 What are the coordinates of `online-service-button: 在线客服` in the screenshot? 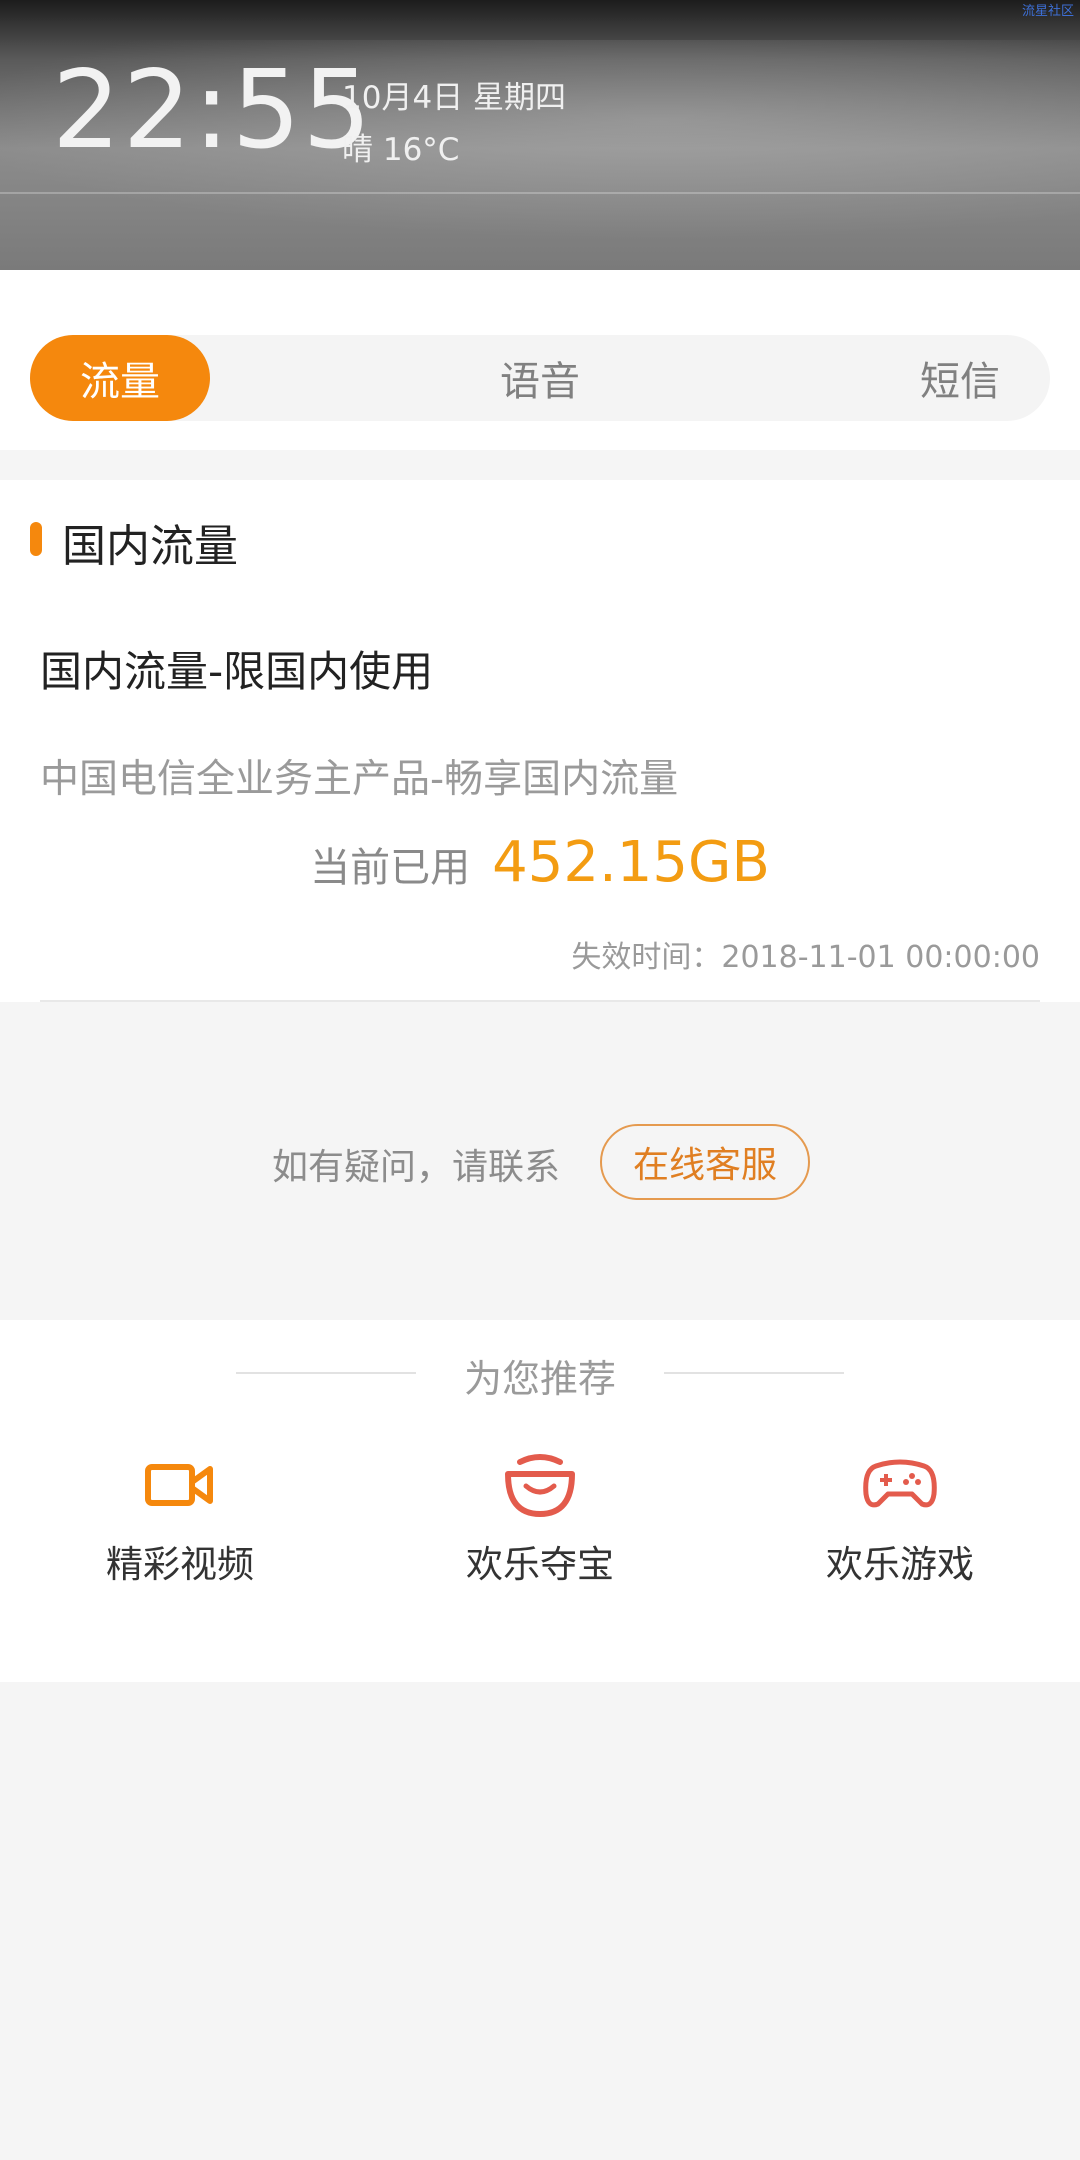 It's located at (705, 1162).